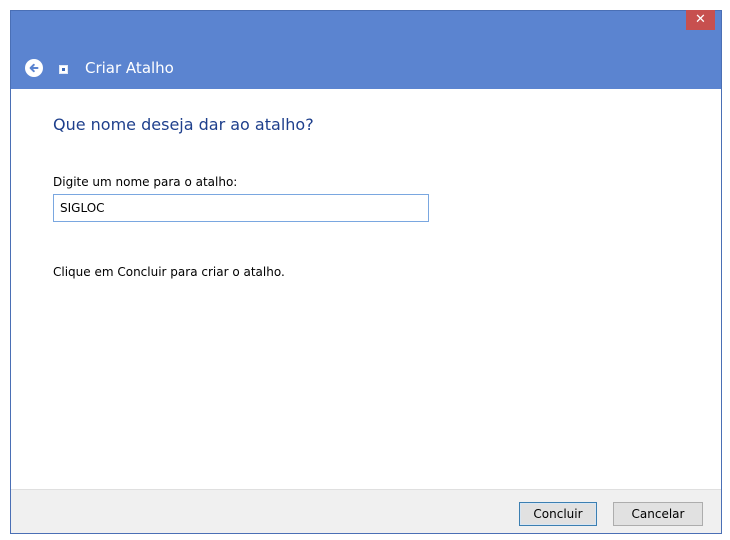 Image resolution: width=730 pixels, height=540 pixels. Describe the element at coordinates (129, 68) in the screenshot. I see `window-title: Criar Atalho` at that location.